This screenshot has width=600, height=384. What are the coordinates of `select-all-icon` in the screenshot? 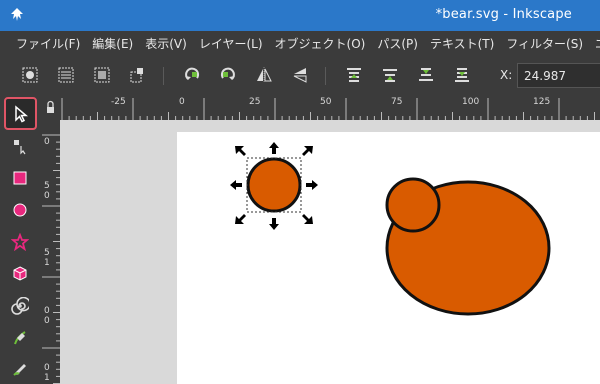 It's located at (30, 75).